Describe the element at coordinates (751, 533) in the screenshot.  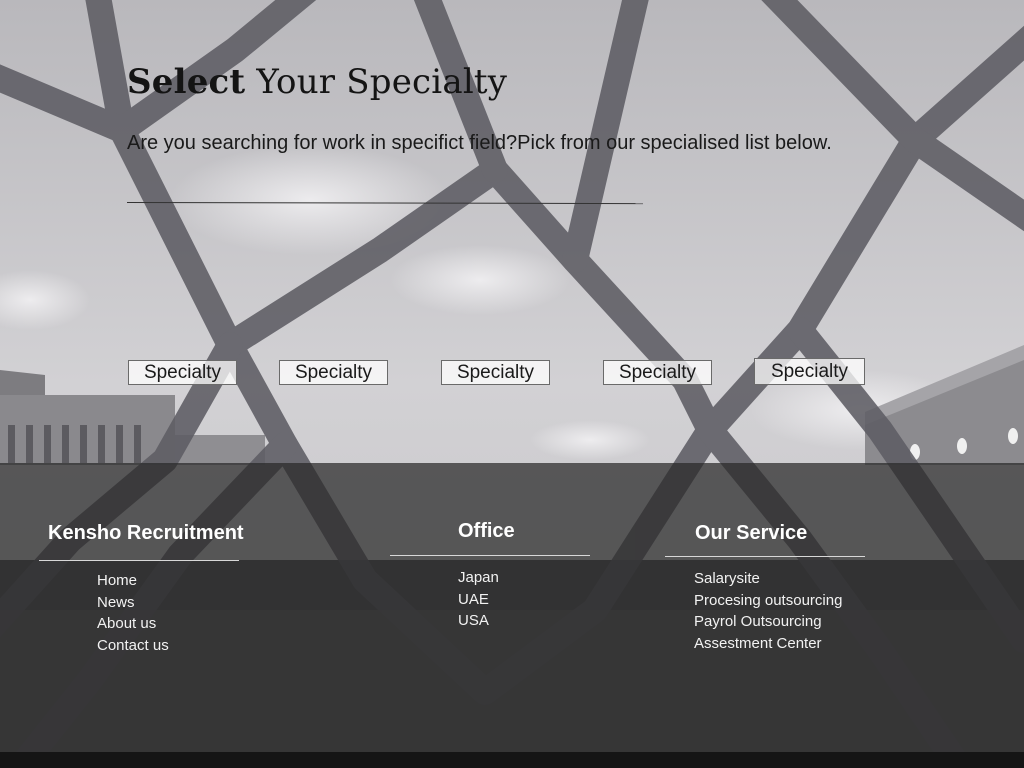
I see `footer-service-heading: Our Service` at that location.